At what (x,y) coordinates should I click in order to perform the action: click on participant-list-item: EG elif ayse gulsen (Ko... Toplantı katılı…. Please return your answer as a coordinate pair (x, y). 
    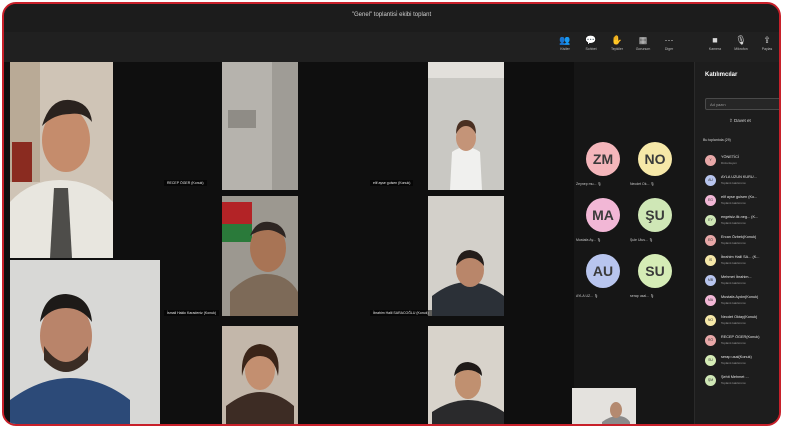
    Looking at the image, I should click on (742, 202).